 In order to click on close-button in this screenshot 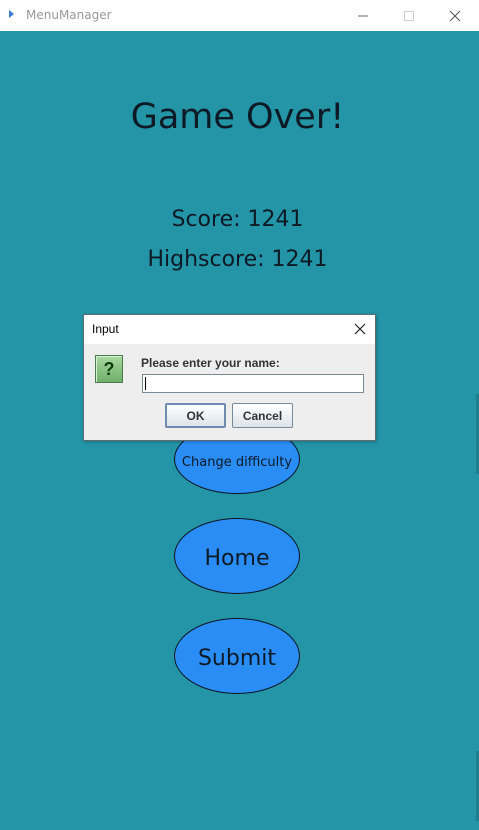, I will do `click(455, 15)`.